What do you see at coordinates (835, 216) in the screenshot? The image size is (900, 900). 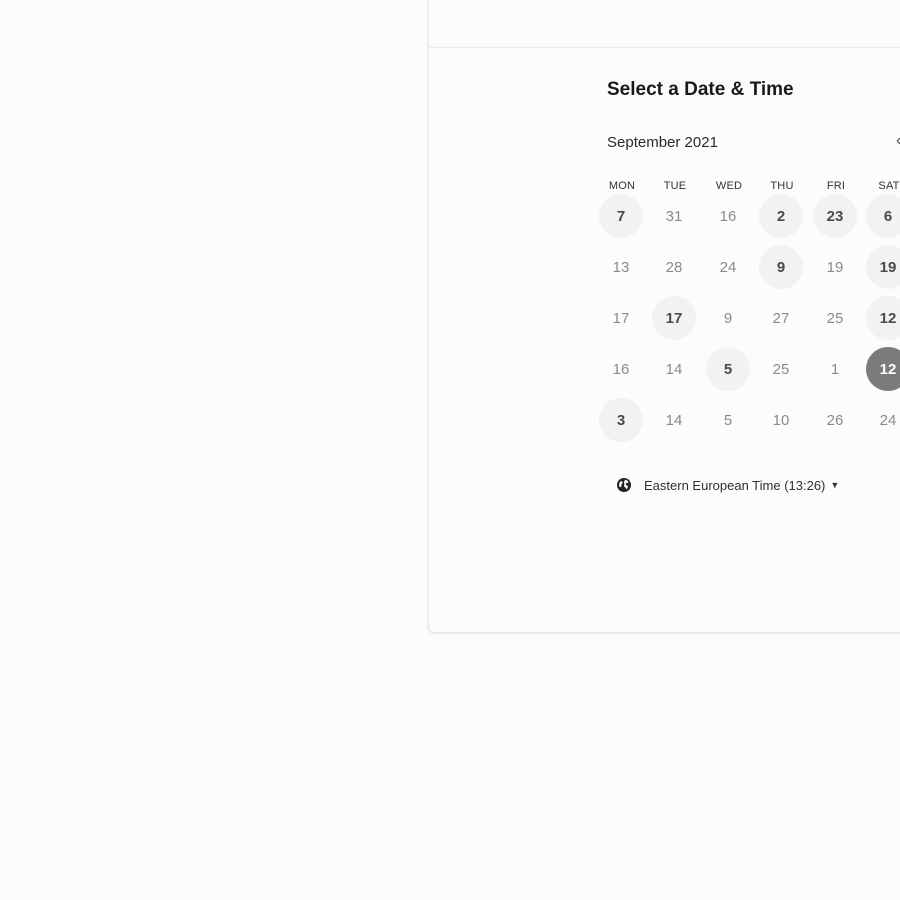 I see `calendar-day: 23` at bounding box center [835, 216].